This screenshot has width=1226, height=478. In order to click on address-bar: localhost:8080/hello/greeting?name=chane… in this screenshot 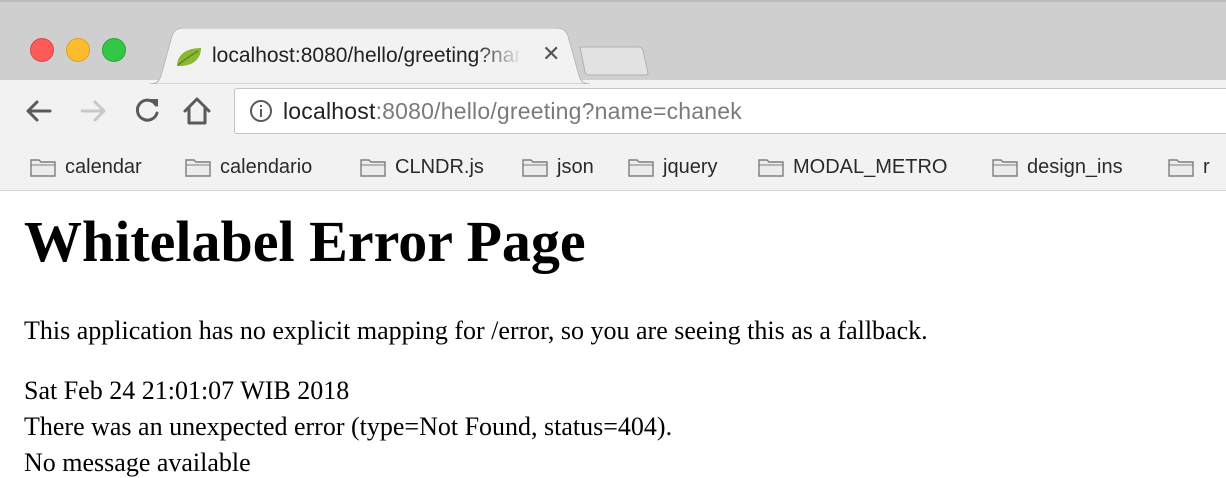, I will do `click(730, 111)`.